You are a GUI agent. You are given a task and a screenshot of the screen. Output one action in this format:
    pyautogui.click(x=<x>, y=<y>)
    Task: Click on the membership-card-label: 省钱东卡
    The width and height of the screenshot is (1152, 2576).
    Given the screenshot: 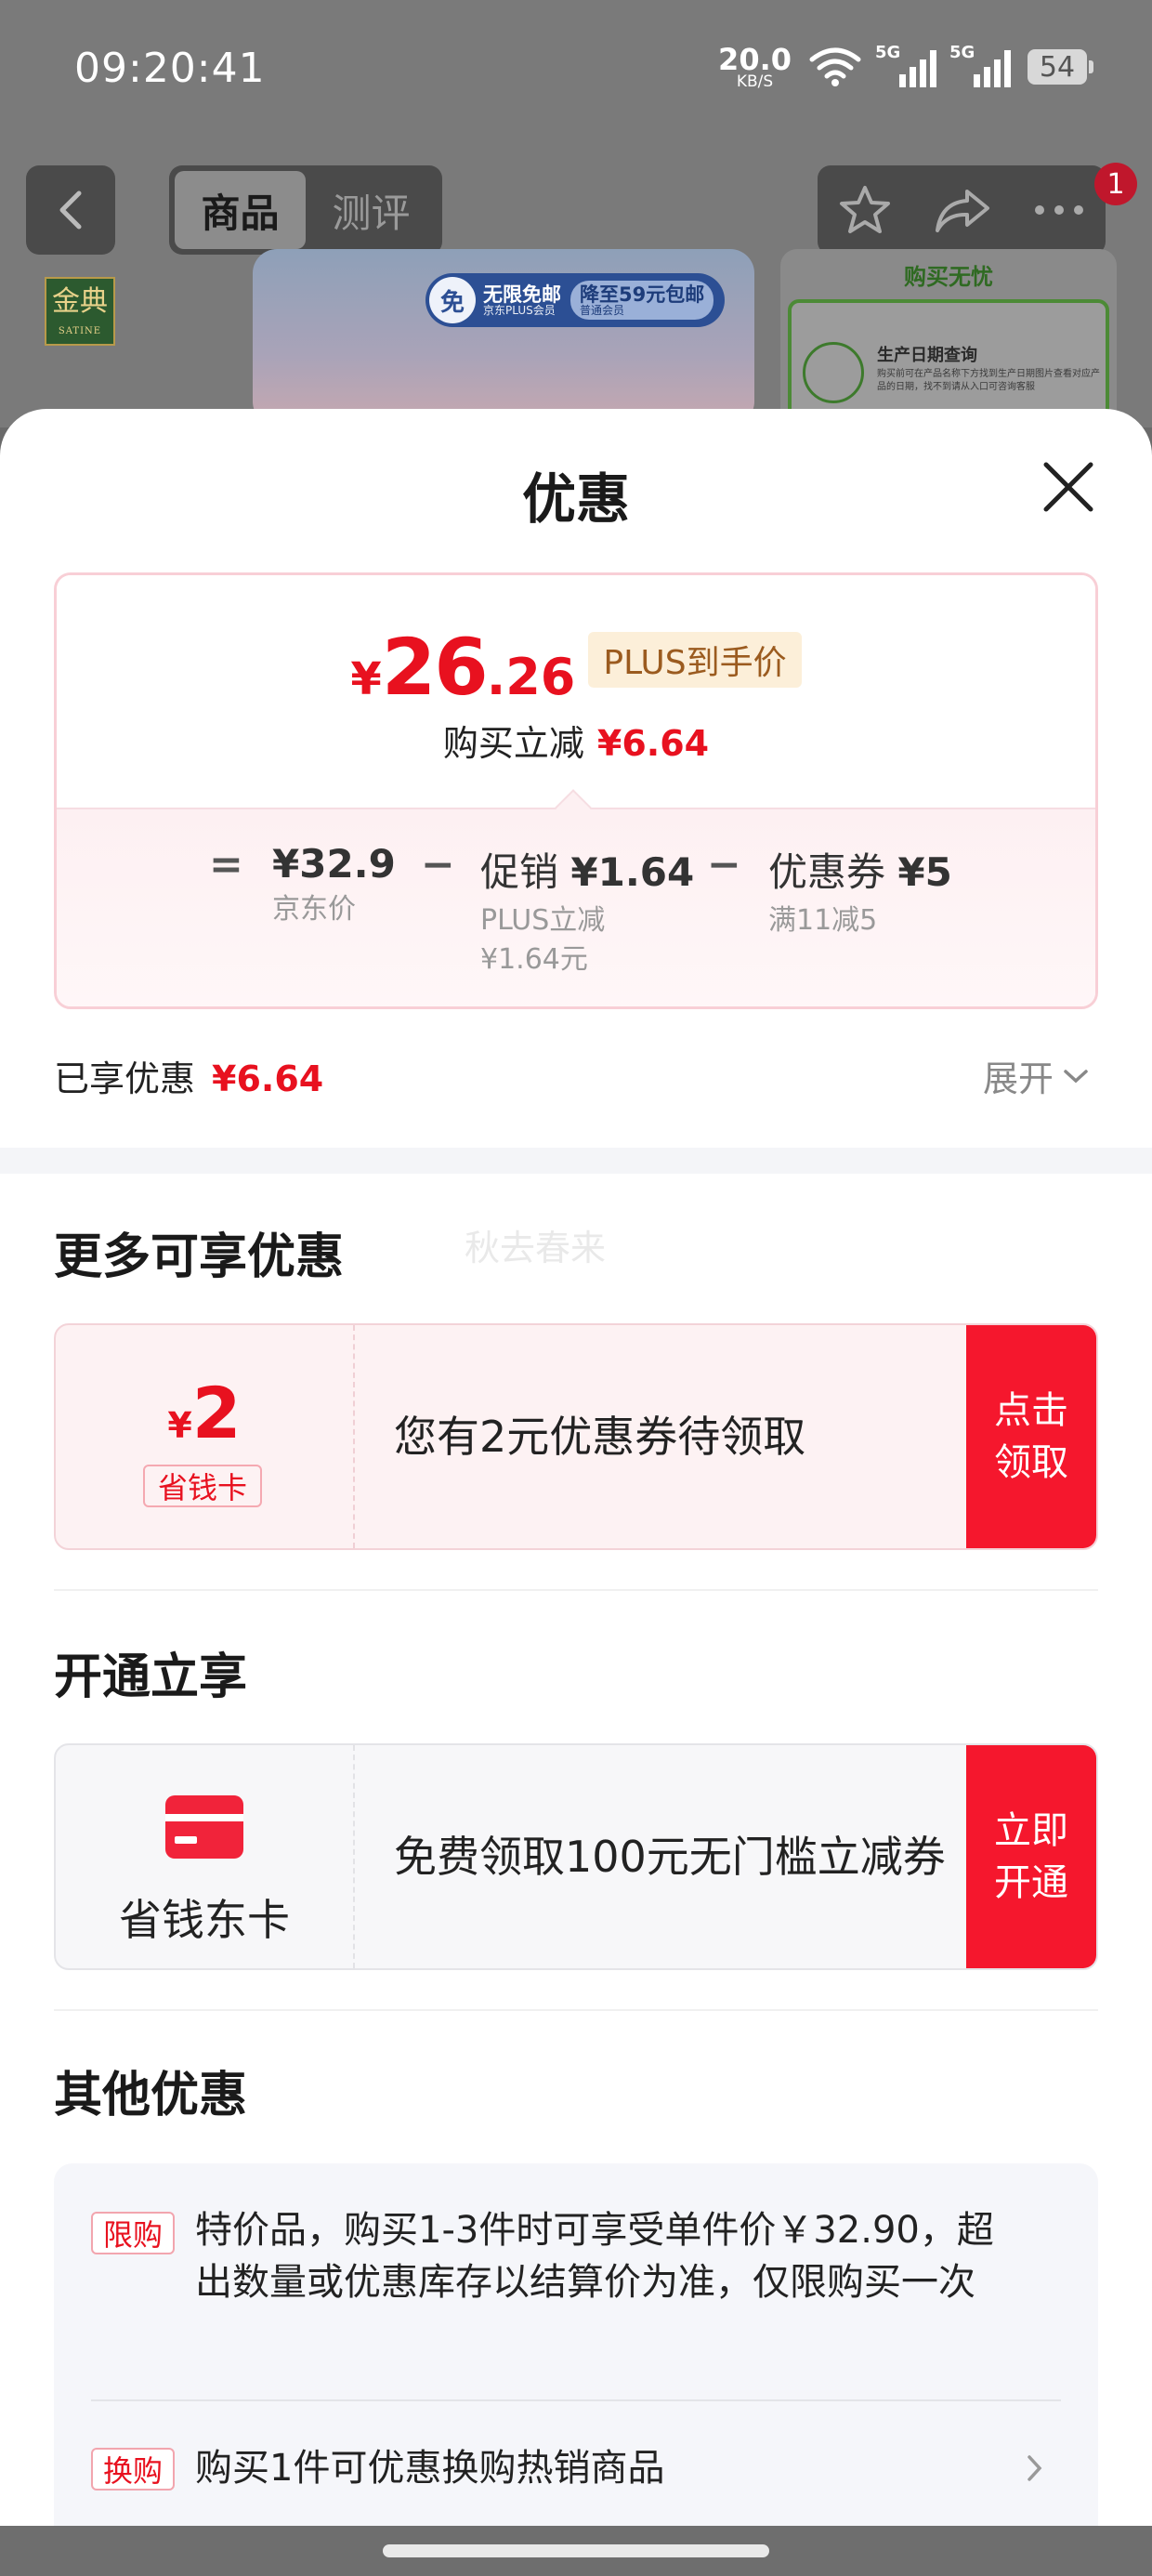 What is the action you would take?
    pyautogui.click(x=204, y=1920)
    